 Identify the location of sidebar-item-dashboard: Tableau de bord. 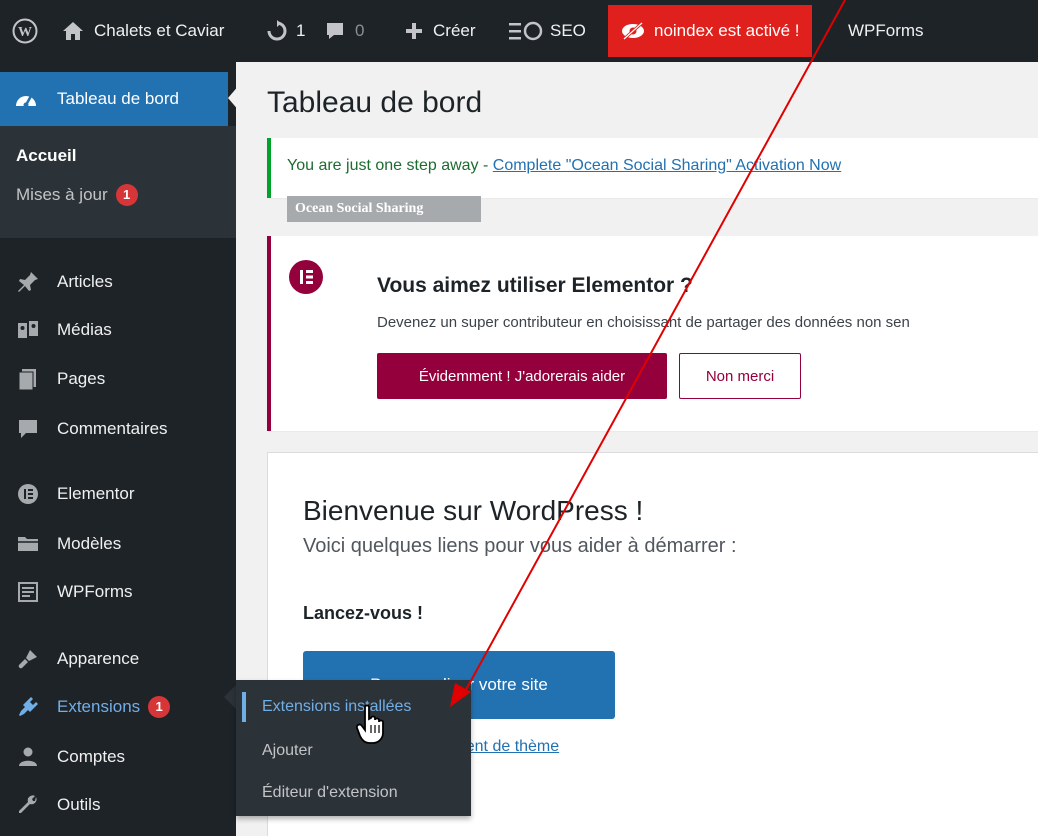
(114, 99).